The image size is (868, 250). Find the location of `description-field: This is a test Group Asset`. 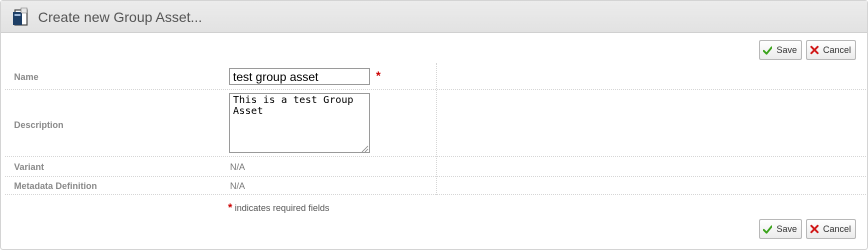

description-field: This is a test Group Asset is located at coordinates (299, 123).